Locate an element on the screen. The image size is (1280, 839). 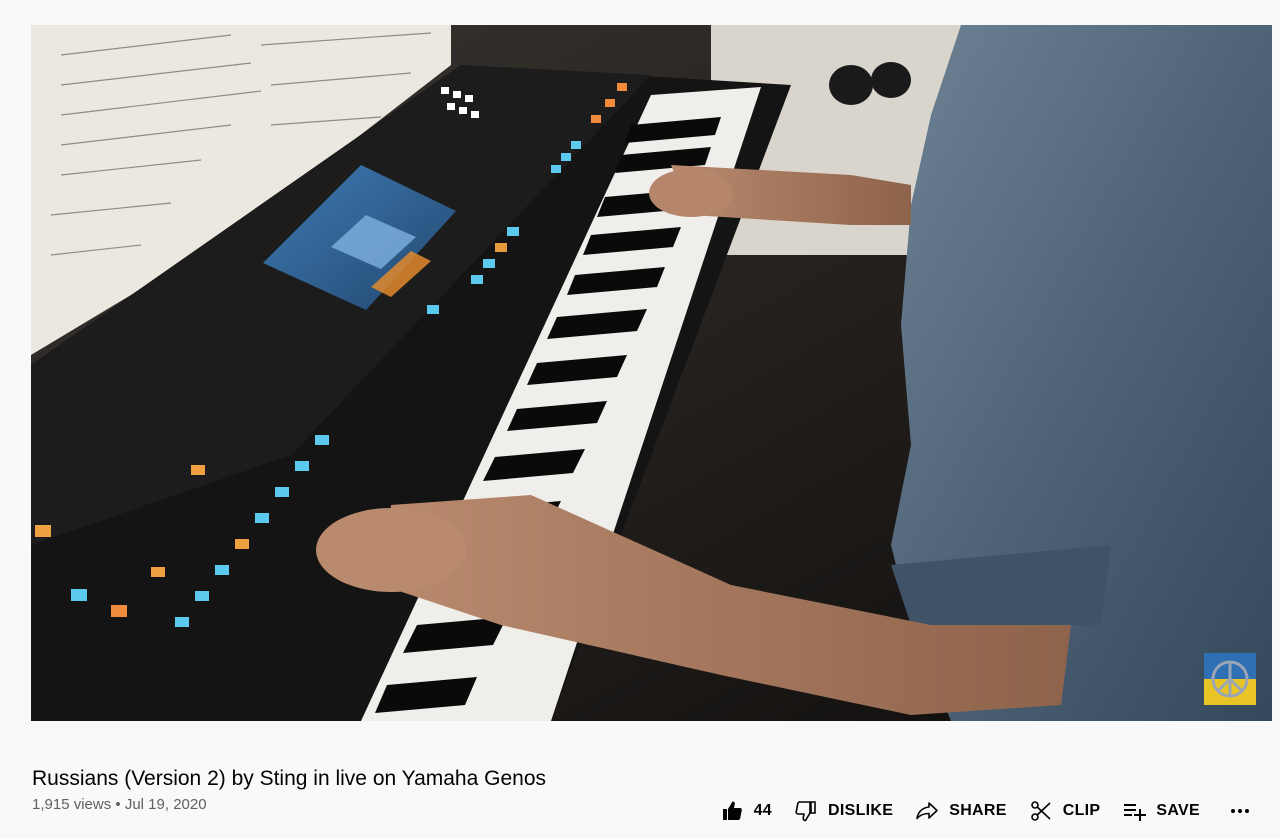
more-horizontal-icon is located at coordinates (1240, 811).